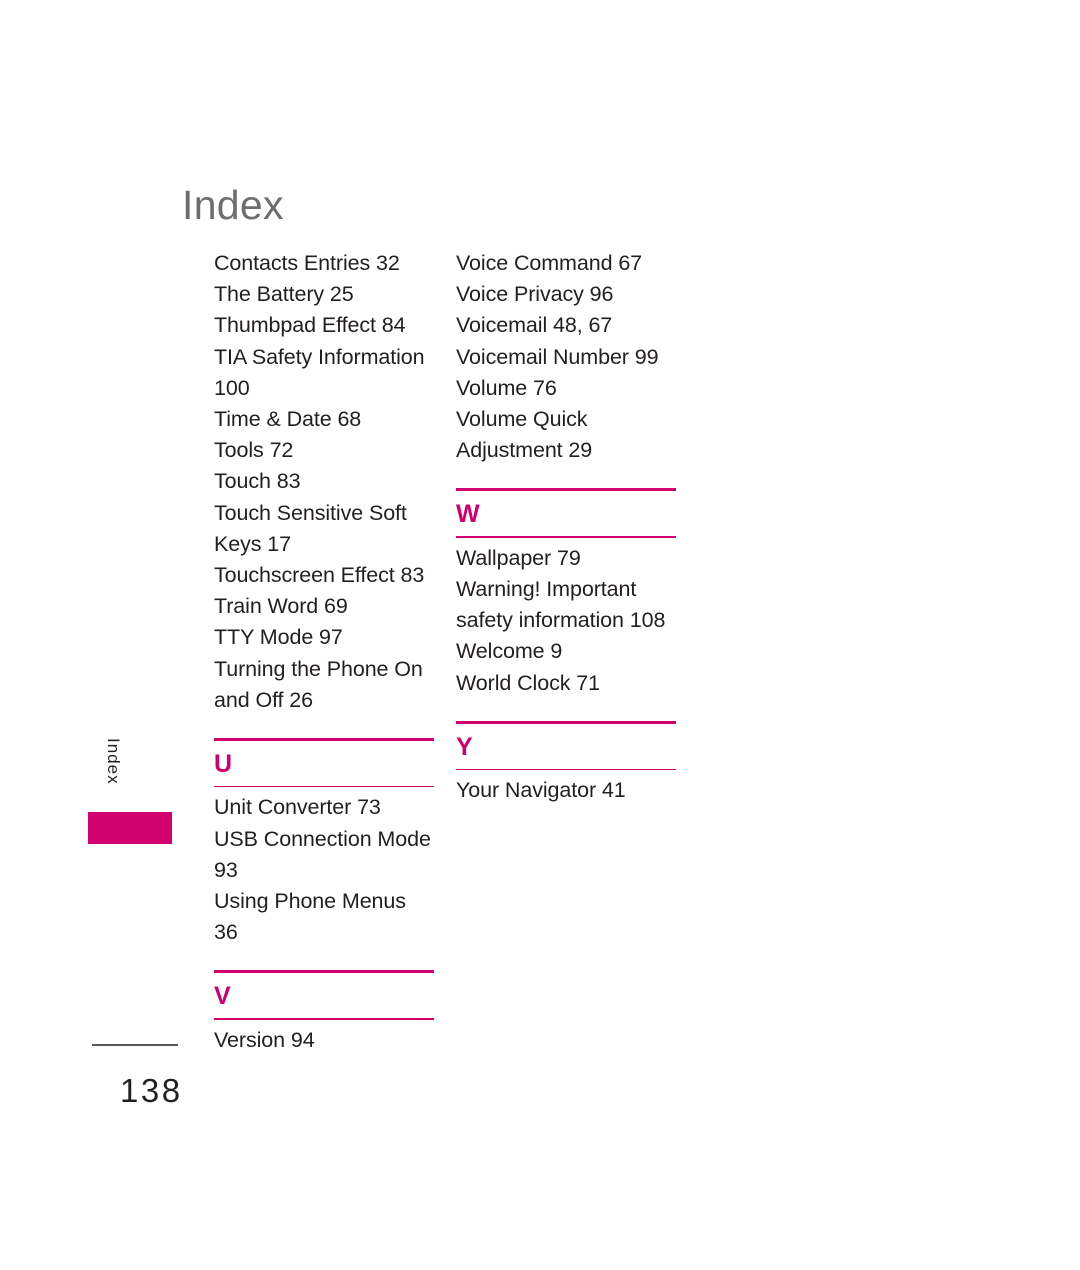 The width and height of the screenshot is (1080, 1270). I want to click on footer-divider, so click(135, 1045).